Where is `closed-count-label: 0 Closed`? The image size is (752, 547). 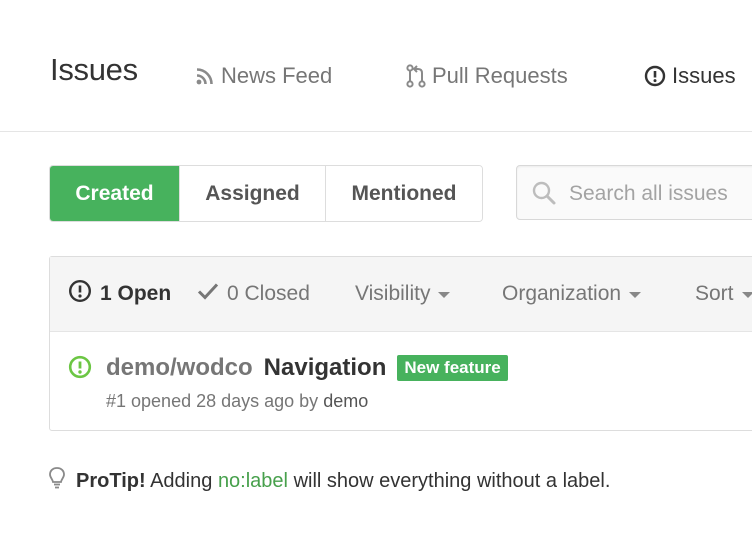 closed-count-label: 0 Closed is located at coordinates (268, 293).